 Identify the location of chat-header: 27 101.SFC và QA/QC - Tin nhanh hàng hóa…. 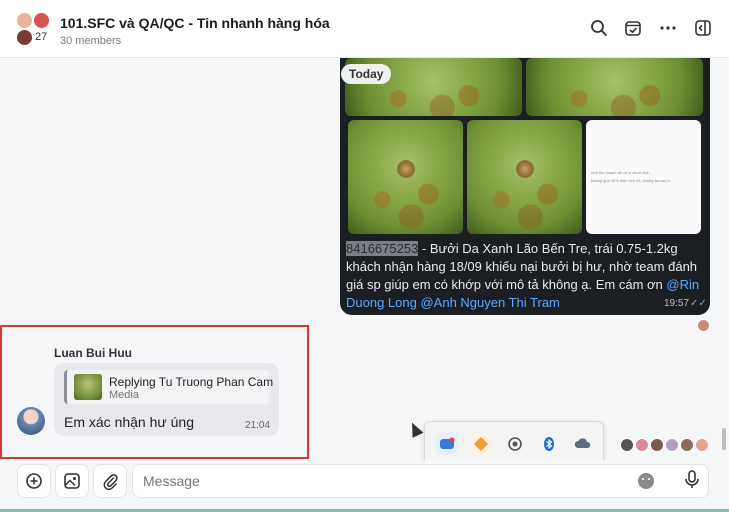
(364, 29).